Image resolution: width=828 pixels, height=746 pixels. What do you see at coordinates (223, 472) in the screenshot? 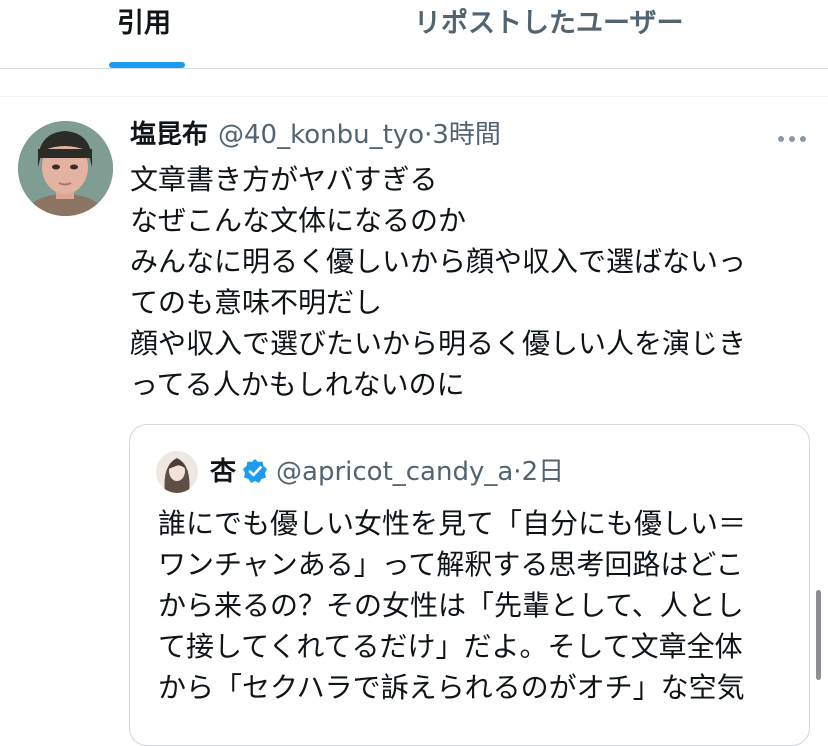
I see `quoted-display-name: 杏` at bounding box center [223, 472].